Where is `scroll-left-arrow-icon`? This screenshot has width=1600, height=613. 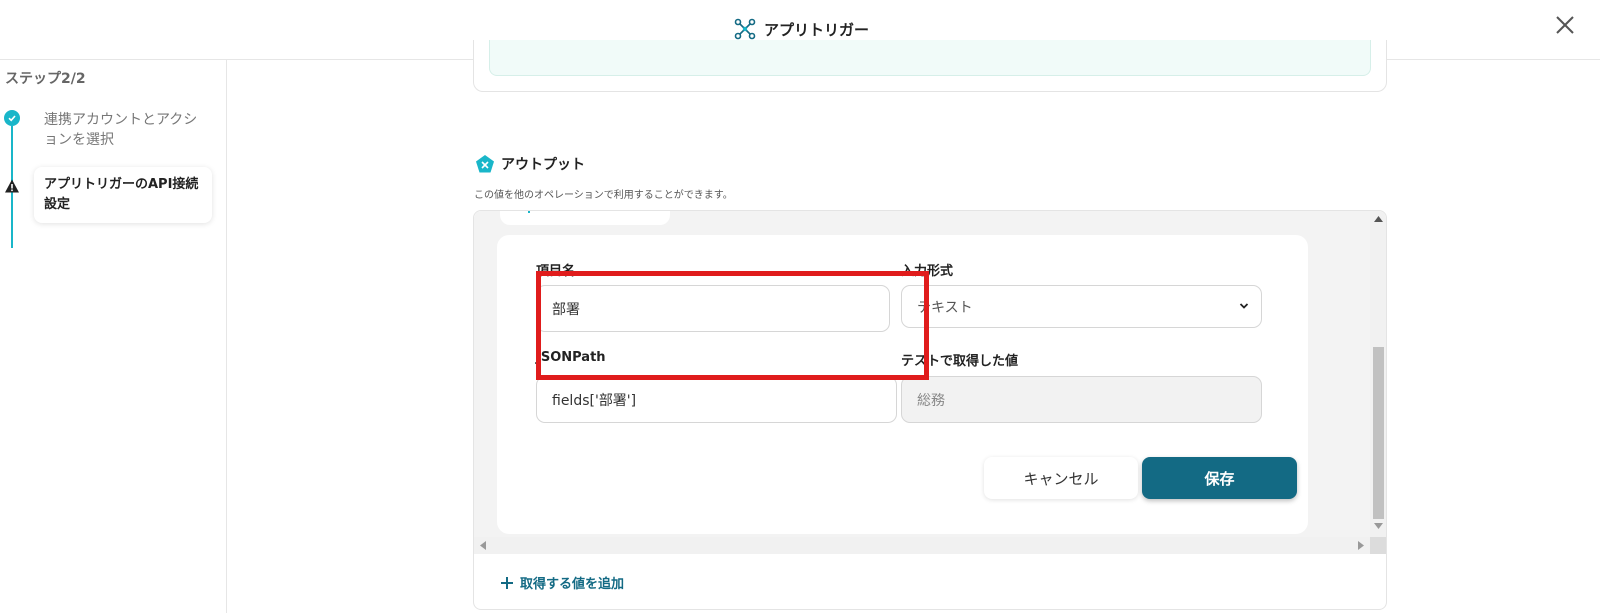
scroll-left-arrow-icon is located at coordinates (483, 545).